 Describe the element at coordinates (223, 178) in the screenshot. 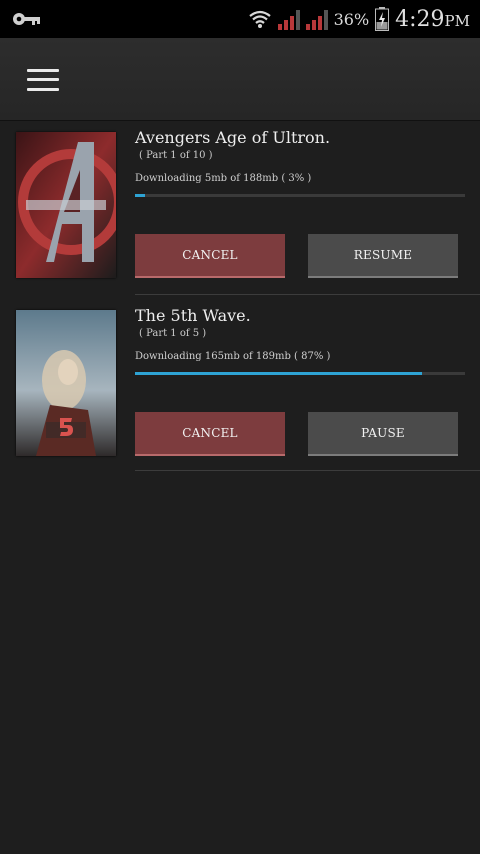

I see `download-status: Downloading 5mb of 188mb ( 3% )` at that location.